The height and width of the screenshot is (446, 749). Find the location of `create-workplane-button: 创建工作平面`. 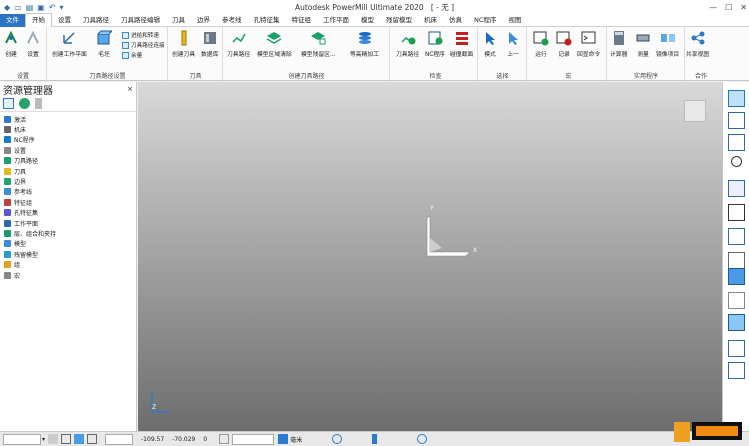

create-workplane-button: 创建工作平面 is located at coordinates (69, 44).